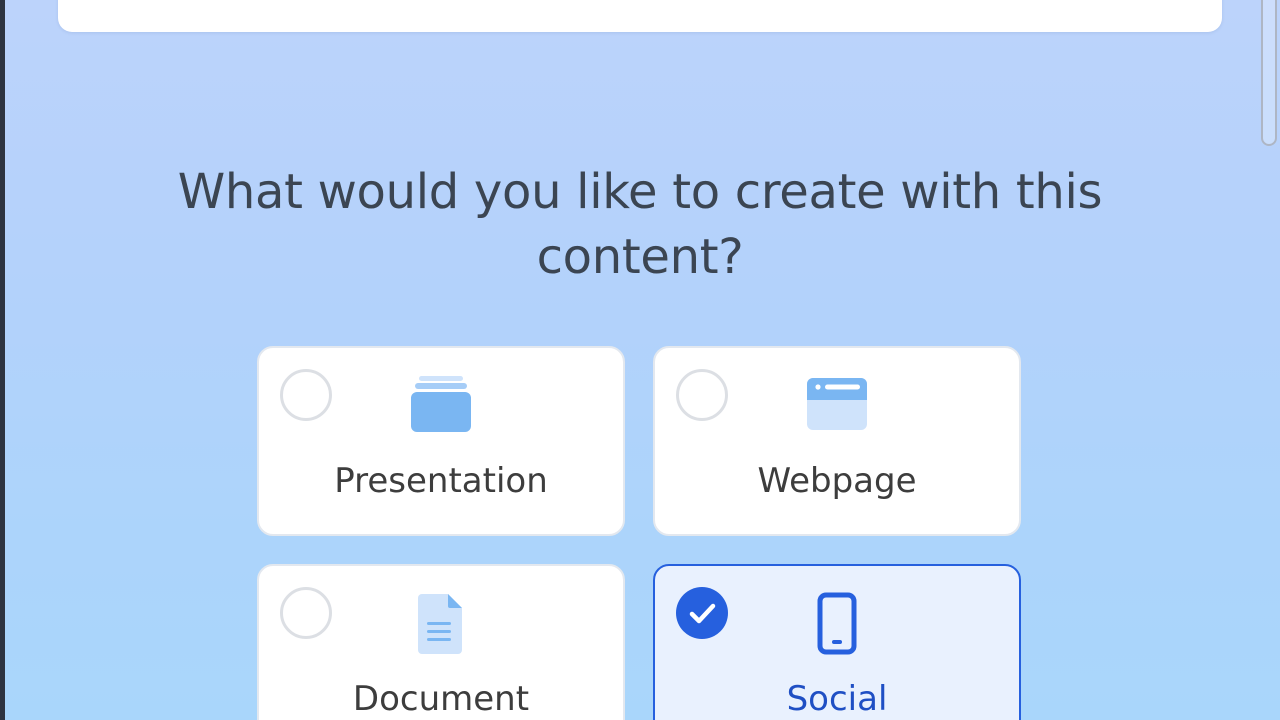 This screenshot has height=720, width=1280. Describe the element at coordinates (441, 623) in the screenshot. I see `document-icon` at that location.